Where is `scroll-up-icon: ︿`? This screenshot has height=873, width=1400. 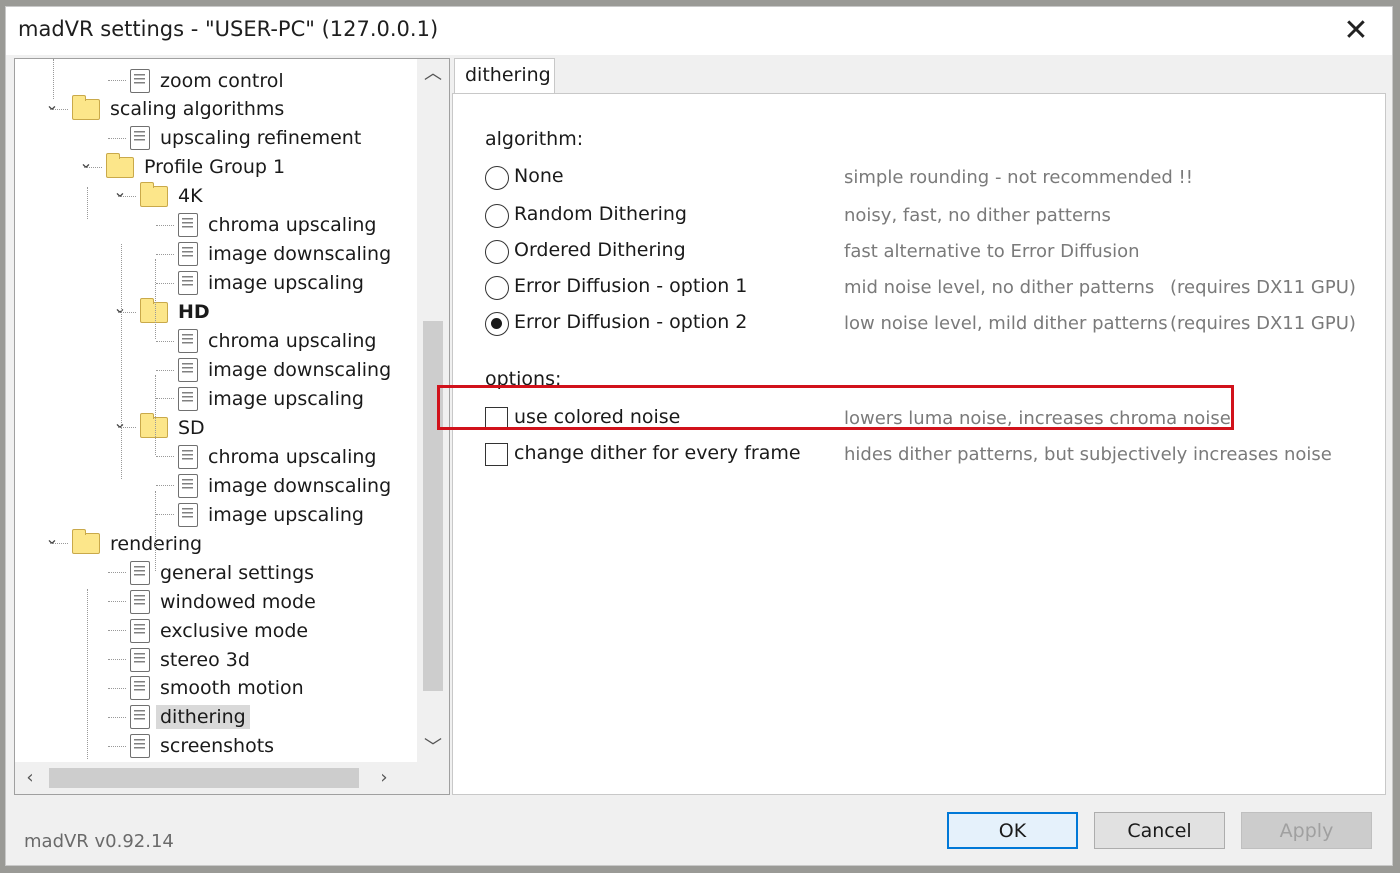 scroll-up-icon: ︿ is located at coordinates (433, 74).